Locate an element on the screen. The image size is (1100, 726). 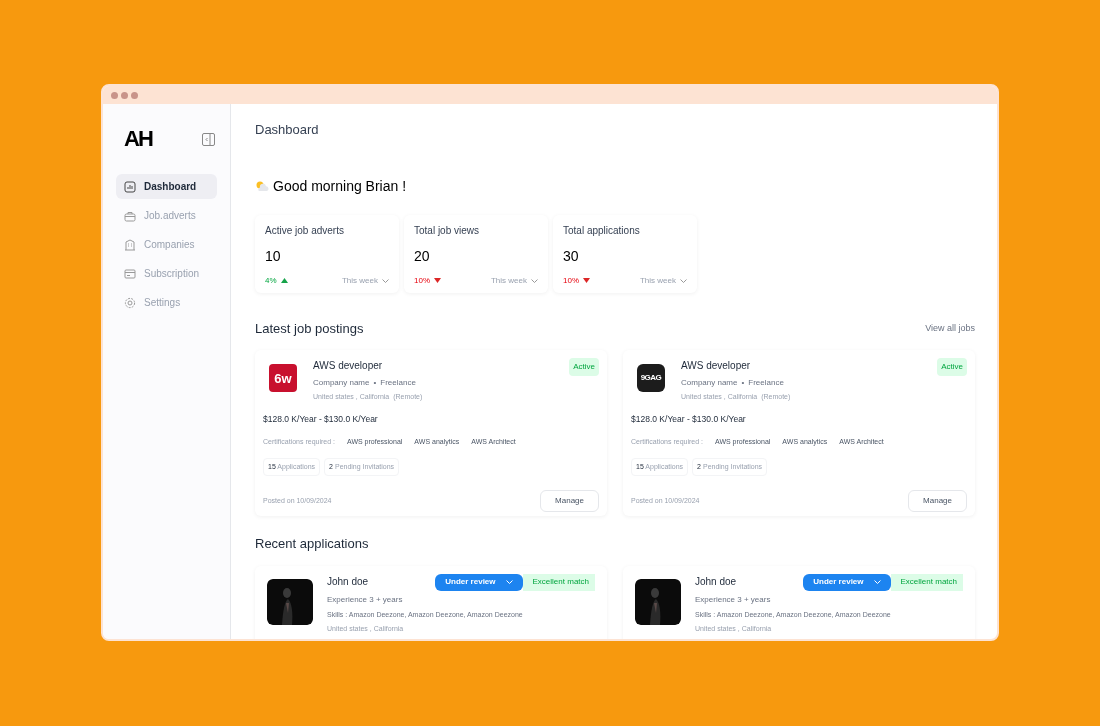
weather-icon is located at coordinates (262, 186).